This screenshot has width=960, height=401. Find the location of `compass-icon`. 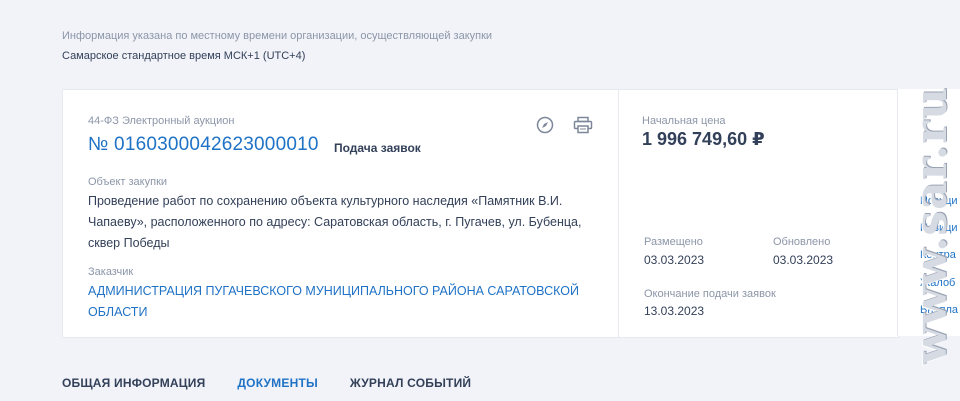

compass-icon is located at coordinates (545, 125).